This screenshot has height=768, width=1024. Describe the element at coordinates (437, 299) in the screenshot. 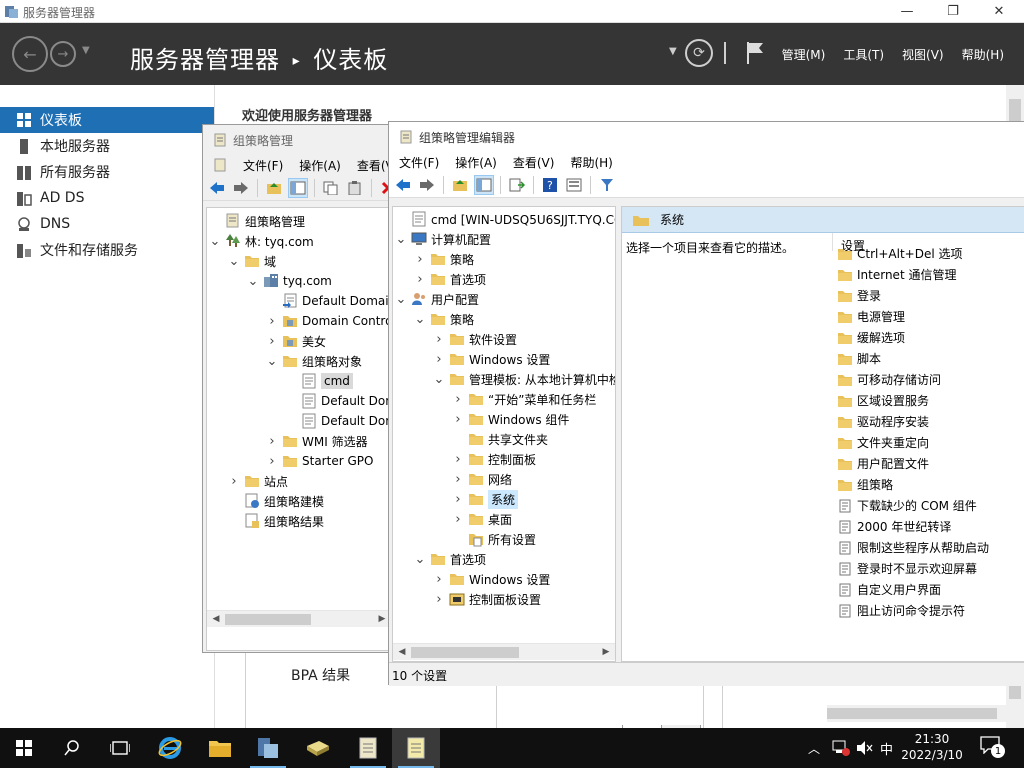

I see `tree-node: ⌄ 用户配置` at that location.